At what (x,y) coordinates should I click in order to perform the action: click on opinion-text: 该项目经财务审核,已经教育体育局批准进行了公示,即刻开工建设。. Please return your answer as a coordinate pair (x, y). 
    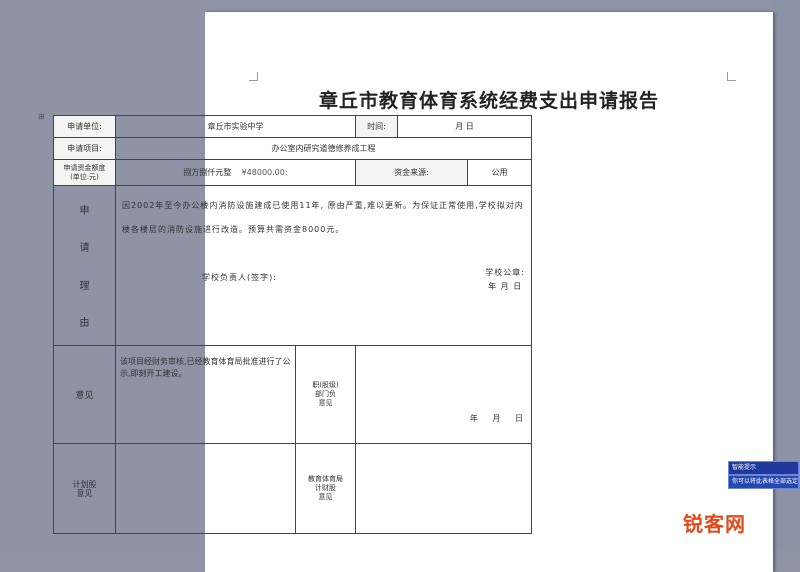
    Looking at the image, I should click on (205, 367).